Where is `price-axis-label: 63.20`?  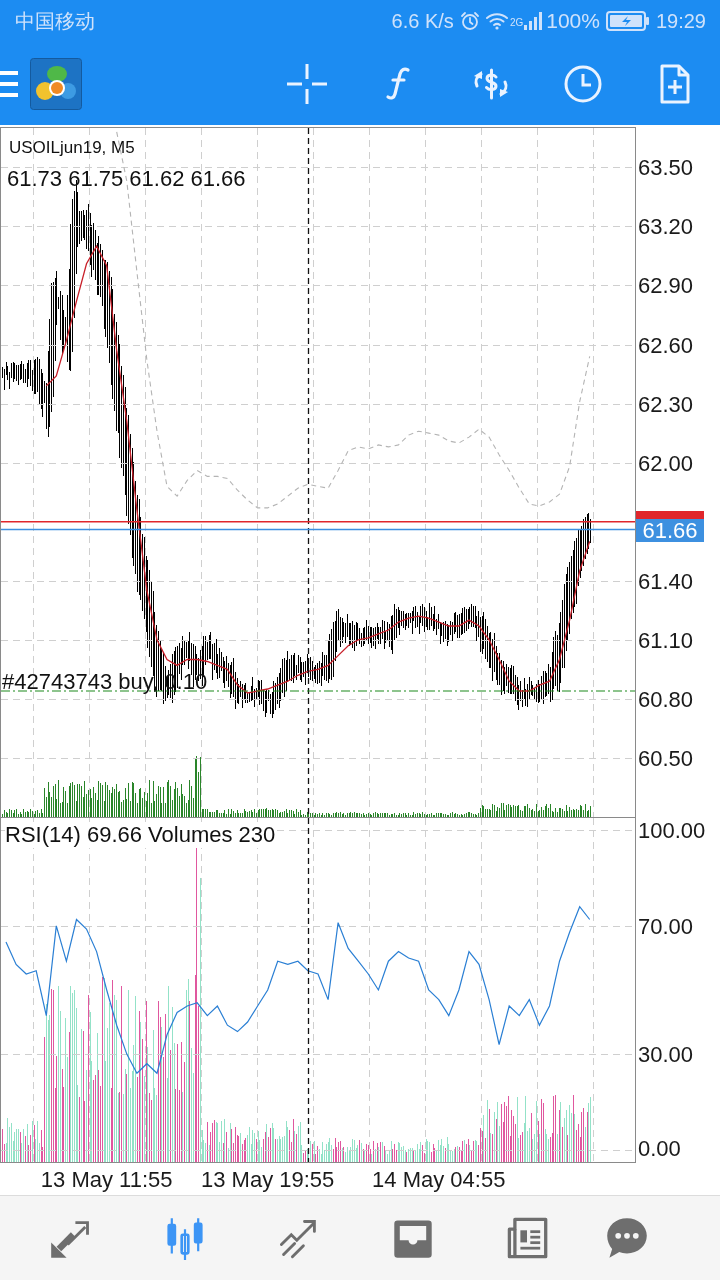 price-axis-label: 63.20 is located at coordinates (666, 227).